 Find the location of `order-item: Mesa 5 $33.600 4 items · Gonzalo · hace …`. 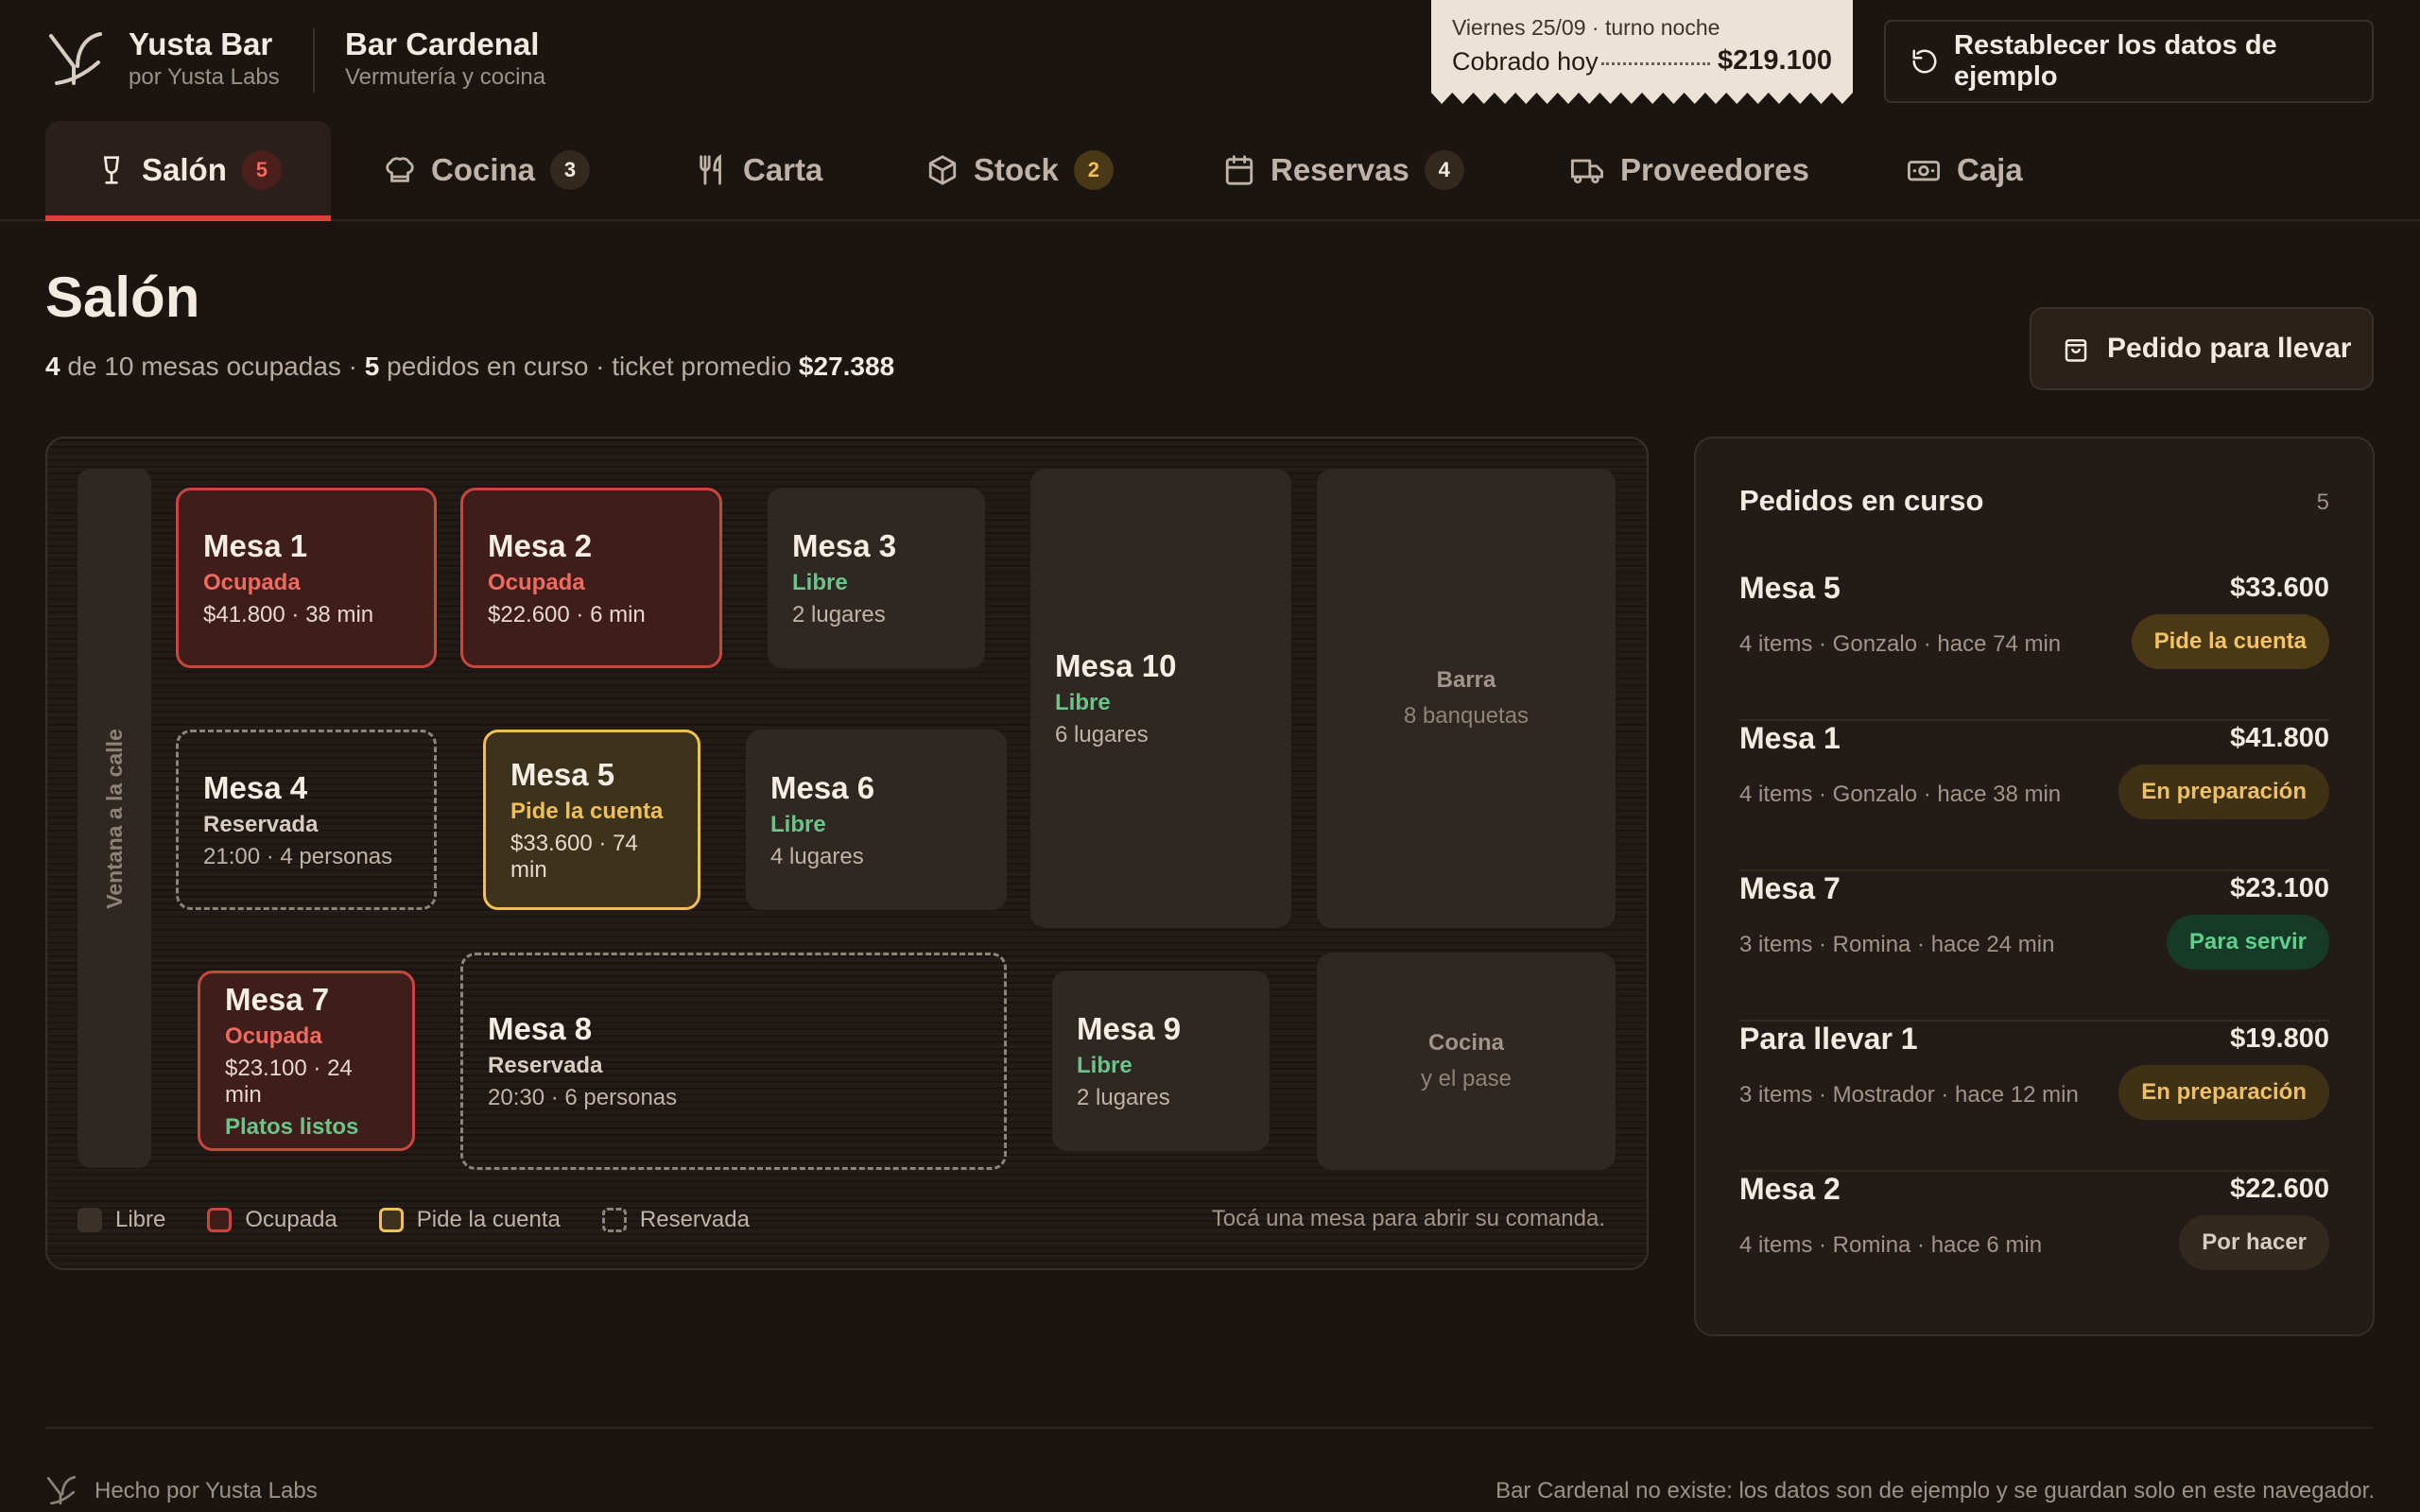

order-item: Mesa 5 $33.600 4 items · Gonzalo · hace … is located at coordinates (2034, 646).